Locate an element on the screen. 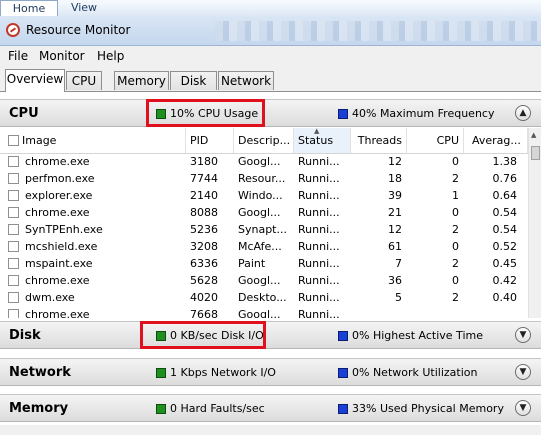  cell-image: SynTPEnh.exe is located at coordinates (64, 229).